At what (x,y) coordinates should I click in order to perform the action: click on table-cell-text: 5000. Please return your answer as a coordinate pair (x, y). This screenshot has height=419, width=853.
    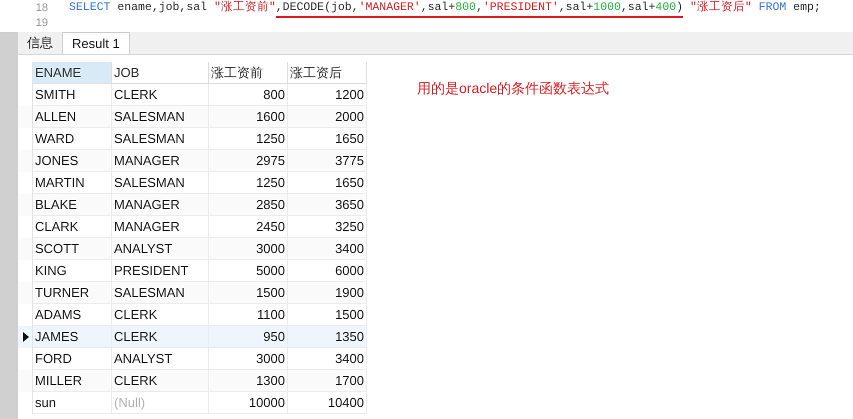
    Looking at the image, I should click on (270, 271).